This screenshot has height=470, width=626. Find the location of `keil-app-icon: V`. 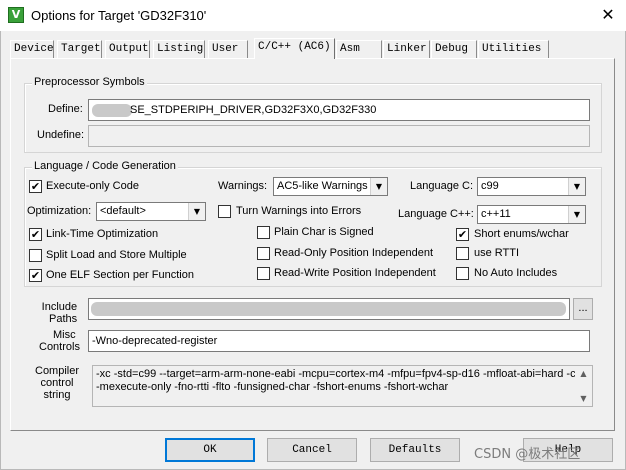

keil-app-icon: V is located at coordinates (16, 15).